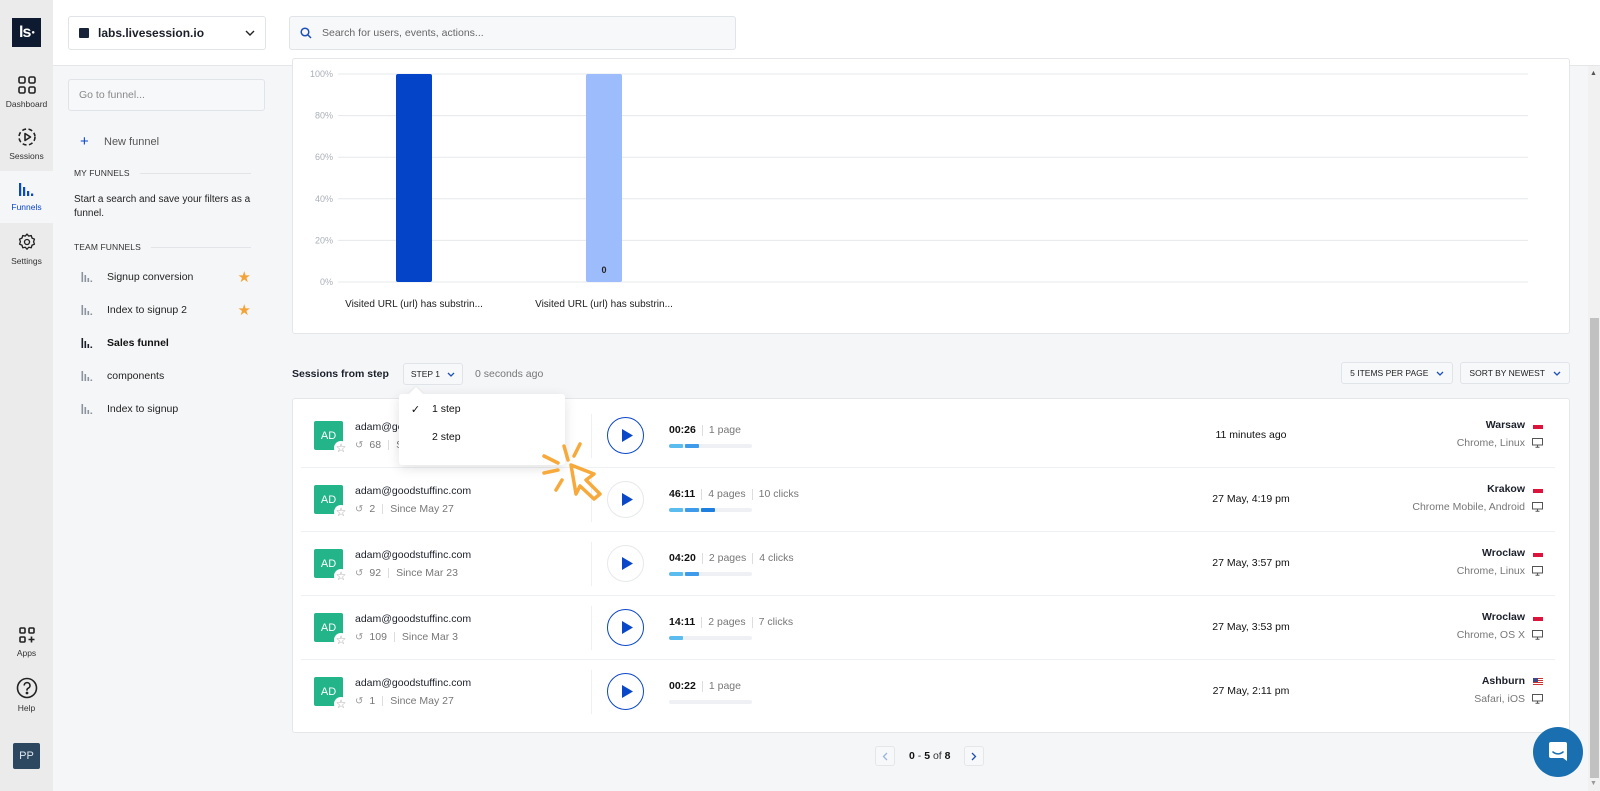 This screenshot has height=791, width=1600. What do you see at coordinates (162, 247) in the screenshot?
I see `team-funnels-heading: TEAM FUNNELS` at bounding box center [162, 247].